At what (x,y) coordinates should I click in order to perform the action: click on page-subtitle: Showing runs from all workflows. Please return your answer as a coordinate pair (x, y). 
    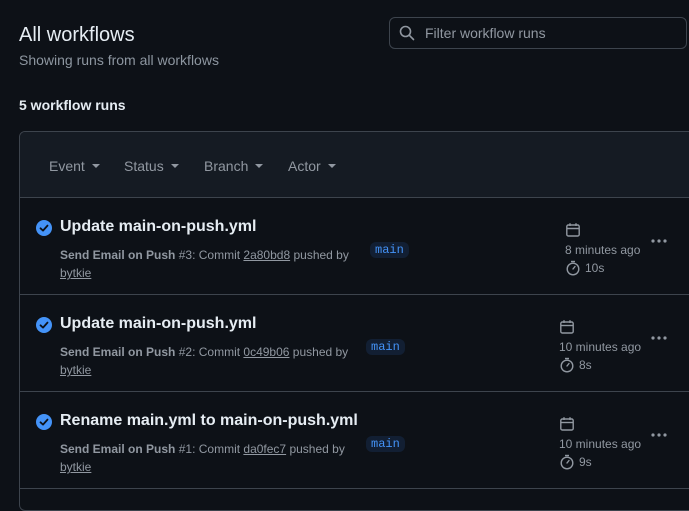
    Looking at the image, I should click on (119, 60).